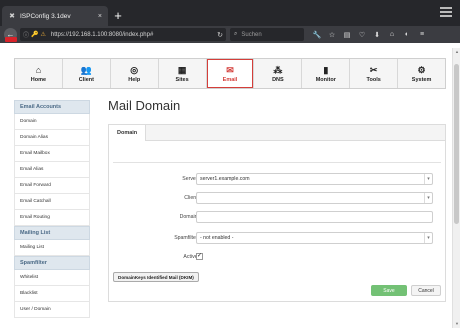  I want to click on sidebar-item-mailing-list: Mailing List, so click(52, 248).